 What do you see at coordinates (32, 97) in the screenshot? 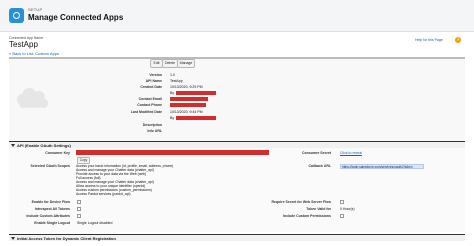
I see `app-logo-placeholder` at bounding box center [32, 97].